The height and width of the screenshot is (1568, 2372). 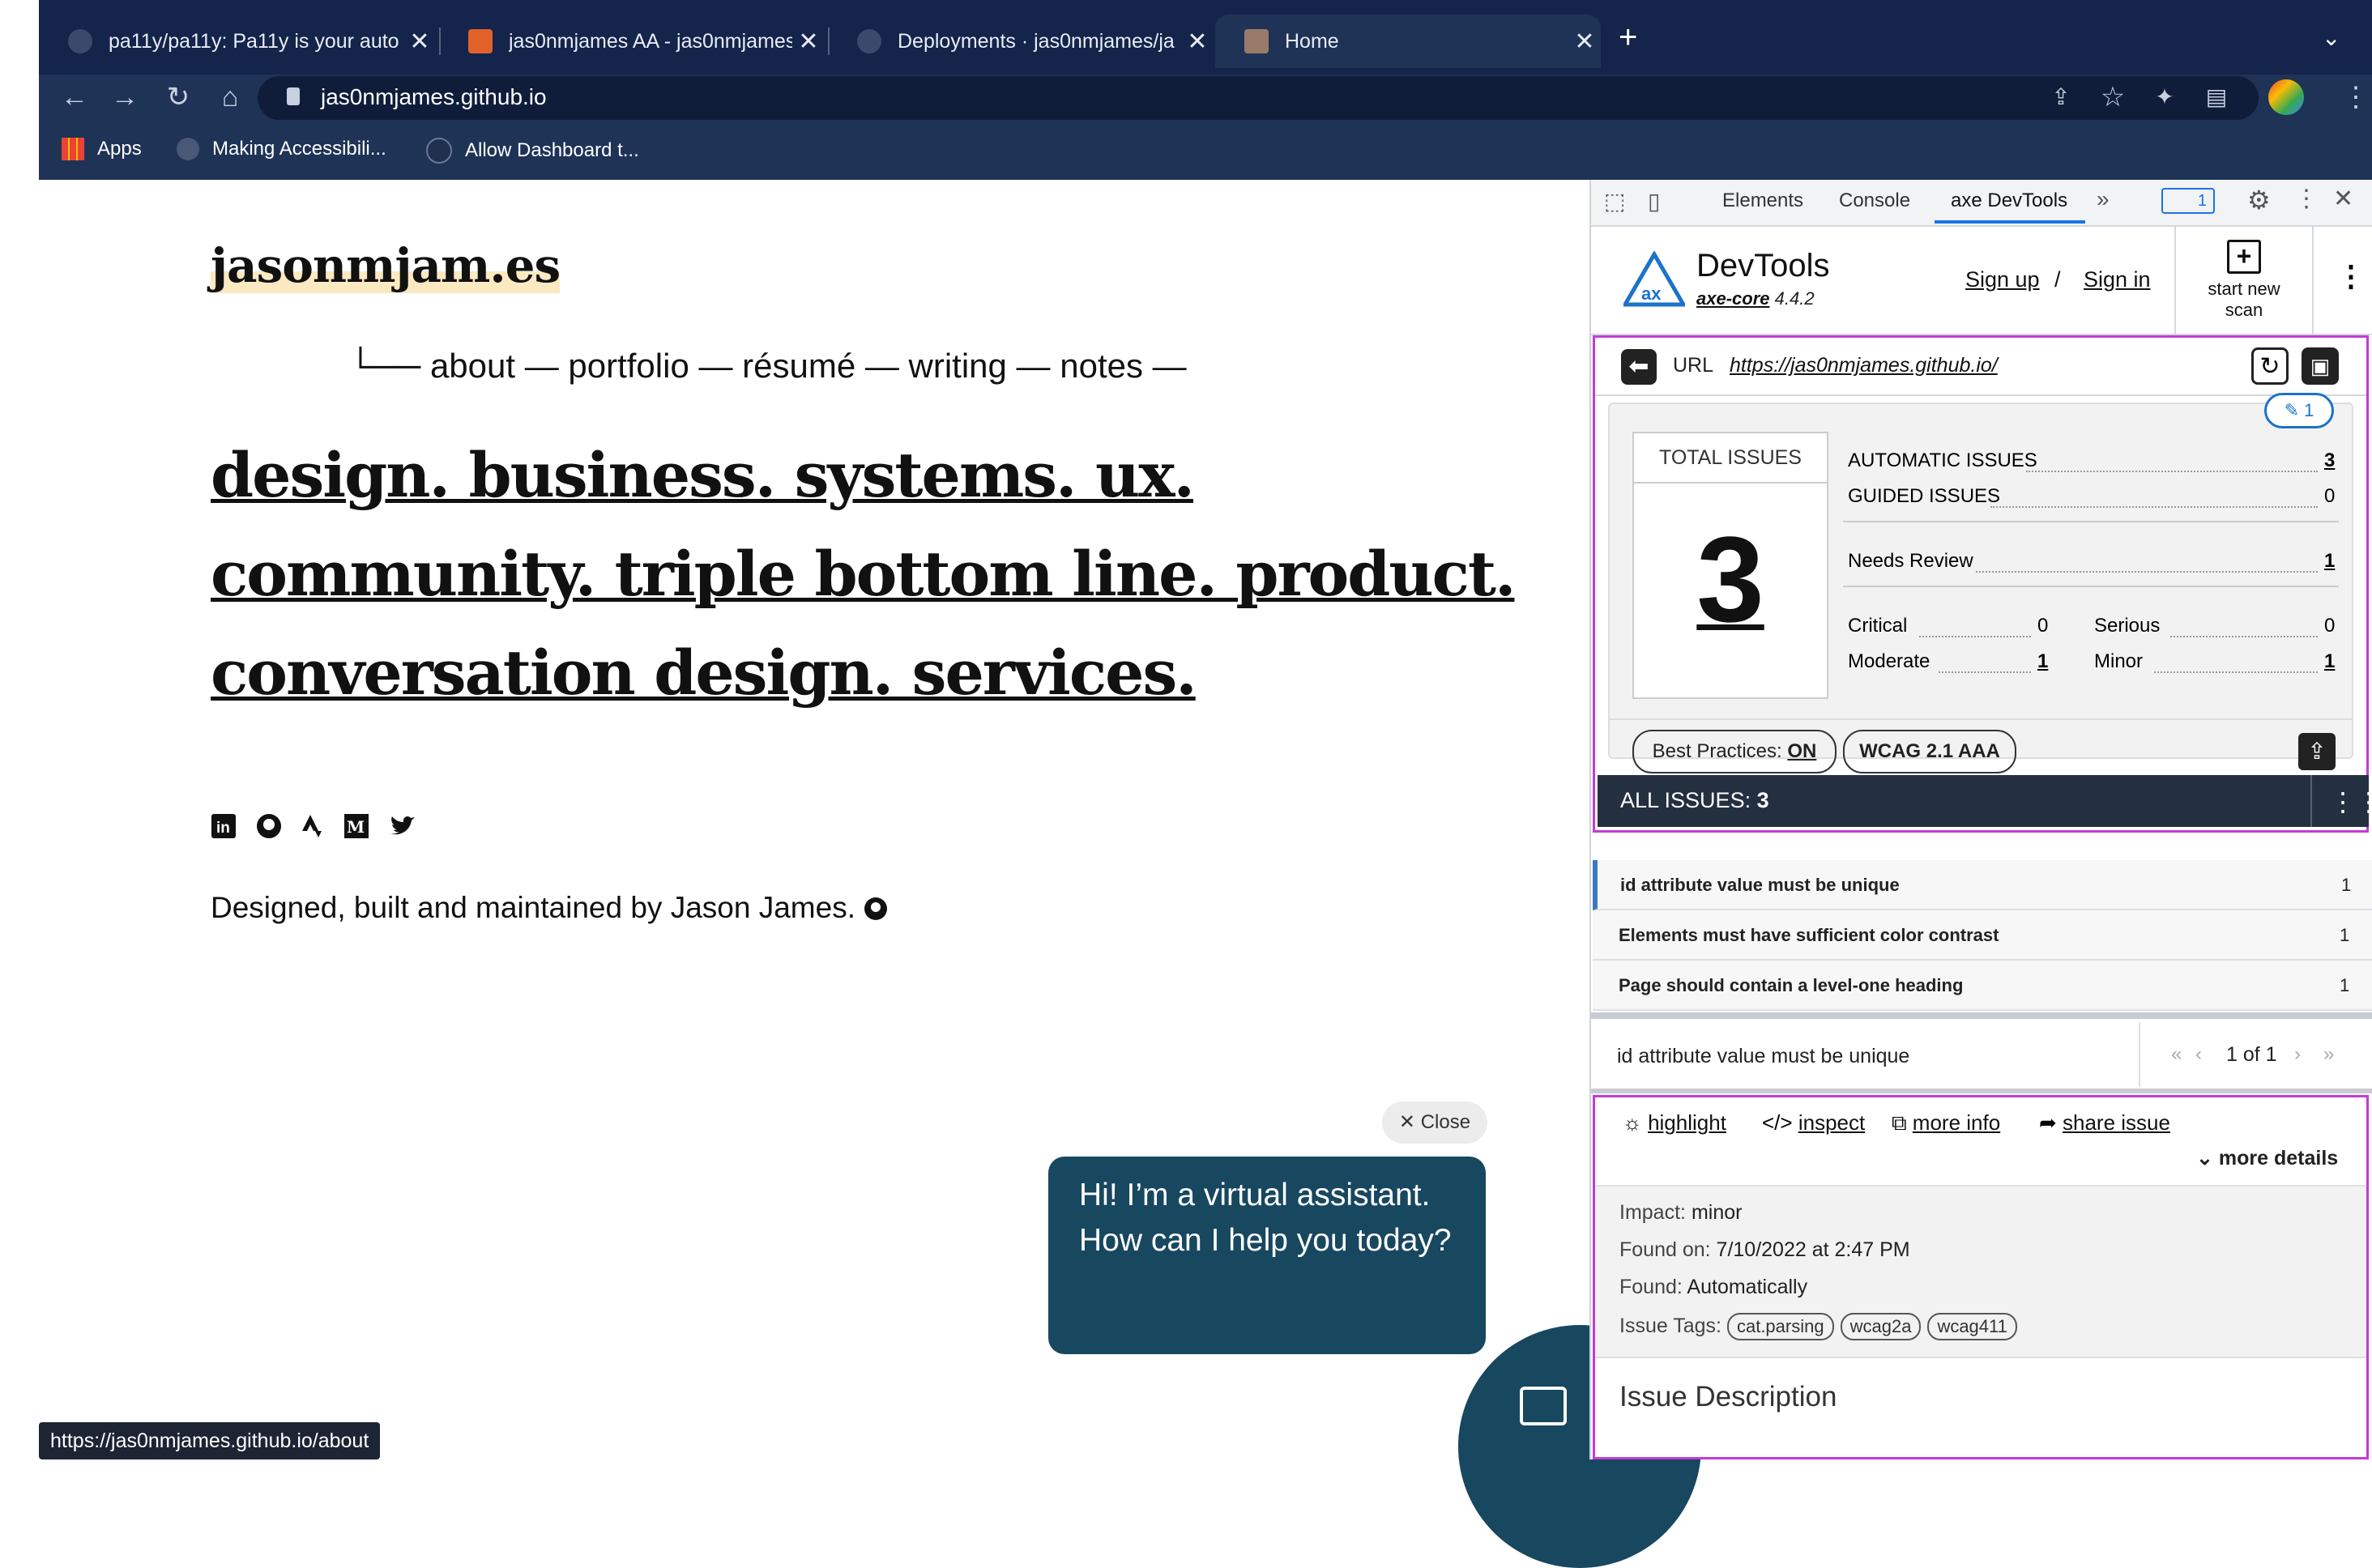 What do you see at coordinates (703, 475) in the screenshot?
I see `headline-line-1: design. business. systems. ux.` at bounding box center [703, 475].